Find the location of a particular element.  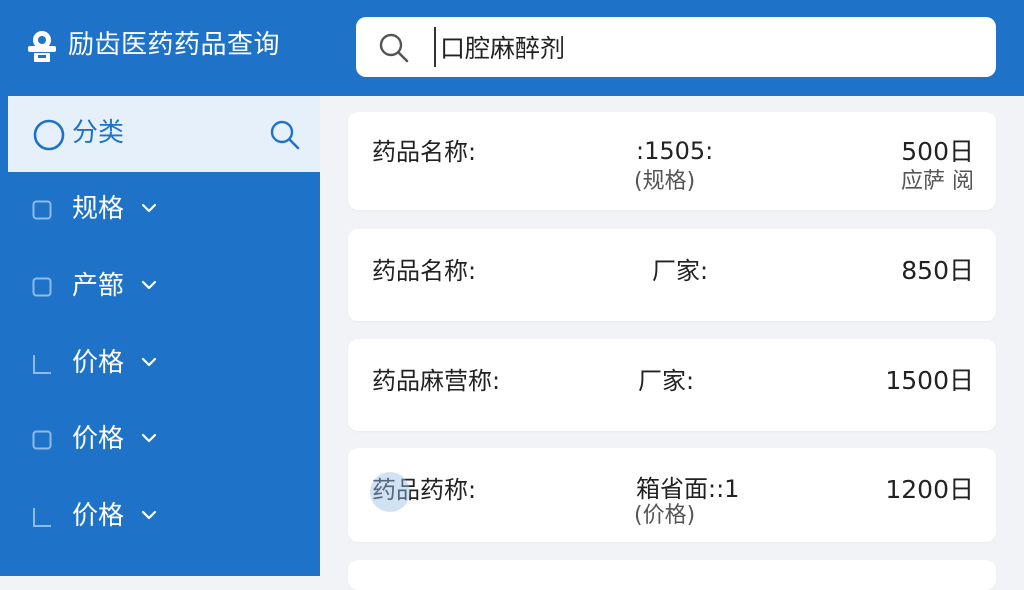

search-input is located at coordinates (707, 47).